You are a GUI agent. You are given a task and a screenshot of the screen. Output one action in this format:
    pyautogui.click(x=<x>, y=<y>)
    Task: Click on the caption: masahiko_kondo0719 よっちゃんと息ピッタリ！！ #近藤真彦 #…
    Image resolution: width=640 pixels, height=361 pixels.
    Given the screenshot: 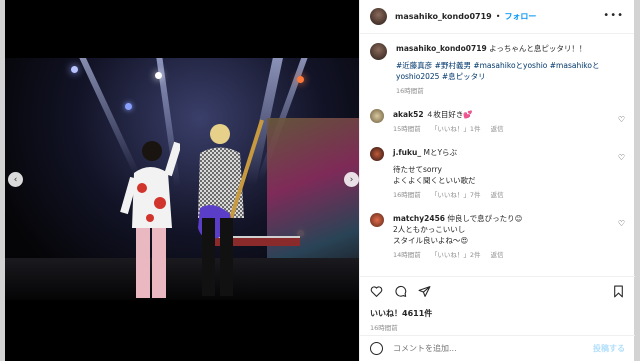 What is the action you would take?
    pyautogui.click(x=497, y=70)
    